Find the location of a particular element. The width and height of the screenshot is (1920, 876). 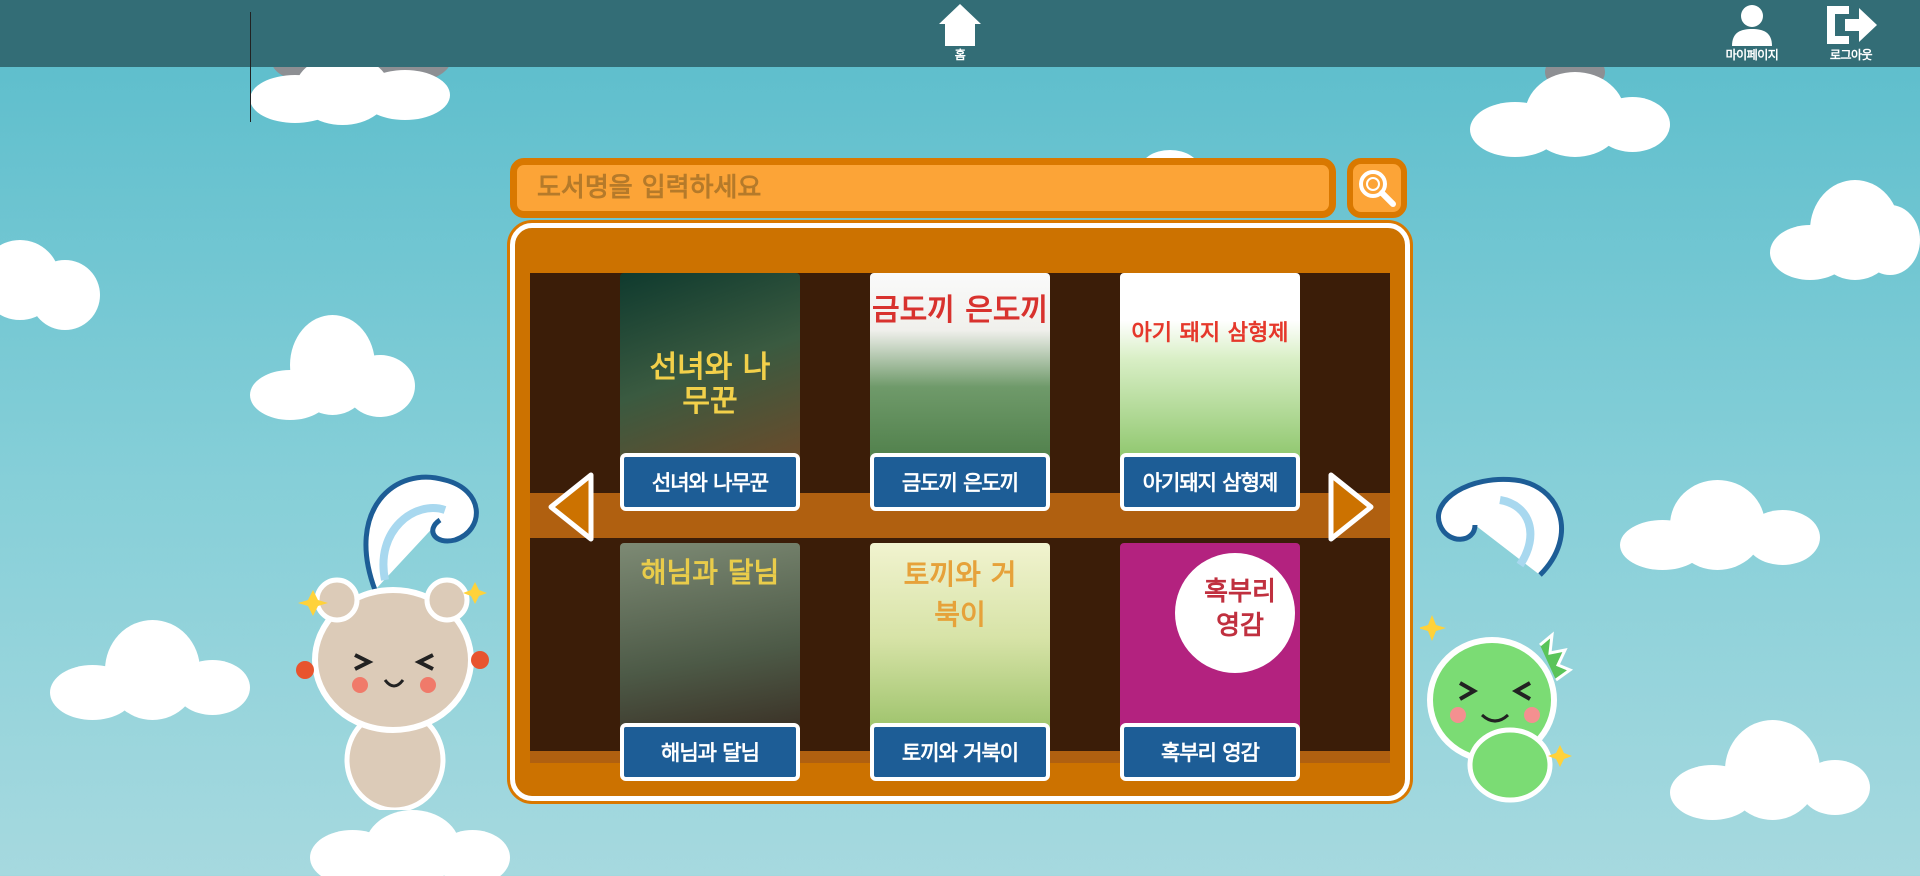

book-title-button: 아기돼지 삼형제 is located at coordinates (1210, 482).